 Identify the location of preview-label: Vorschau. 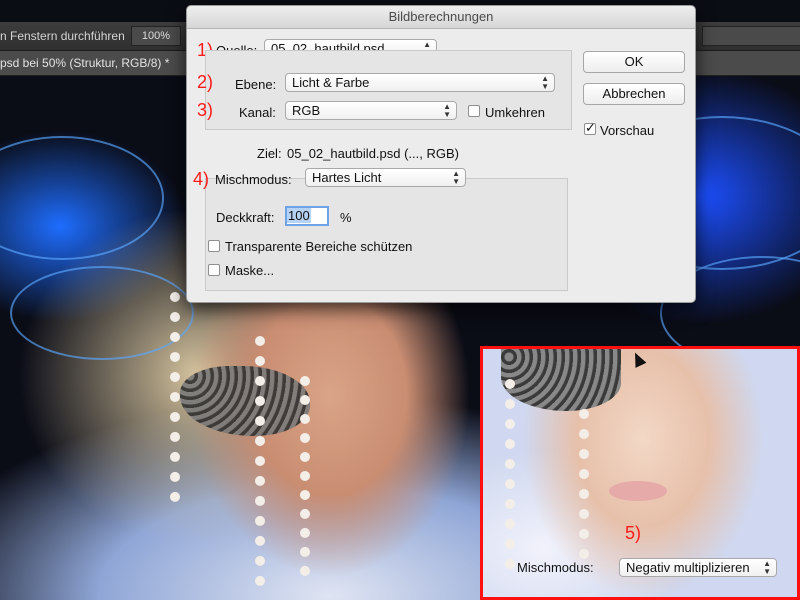
(627, 130).